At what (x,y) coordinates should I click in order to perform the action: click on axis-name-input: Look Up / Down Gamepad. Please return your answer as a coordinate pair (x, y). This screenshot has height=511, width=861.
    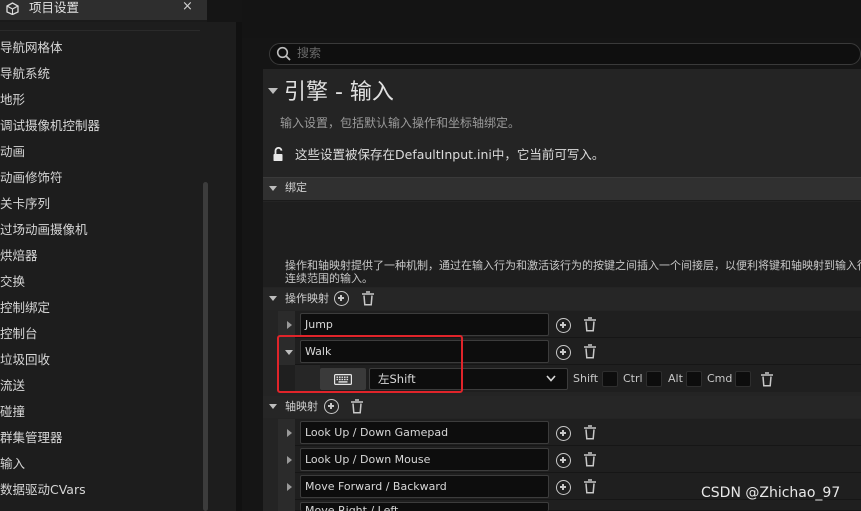
    Looking at the image, I should click on (424, 432).